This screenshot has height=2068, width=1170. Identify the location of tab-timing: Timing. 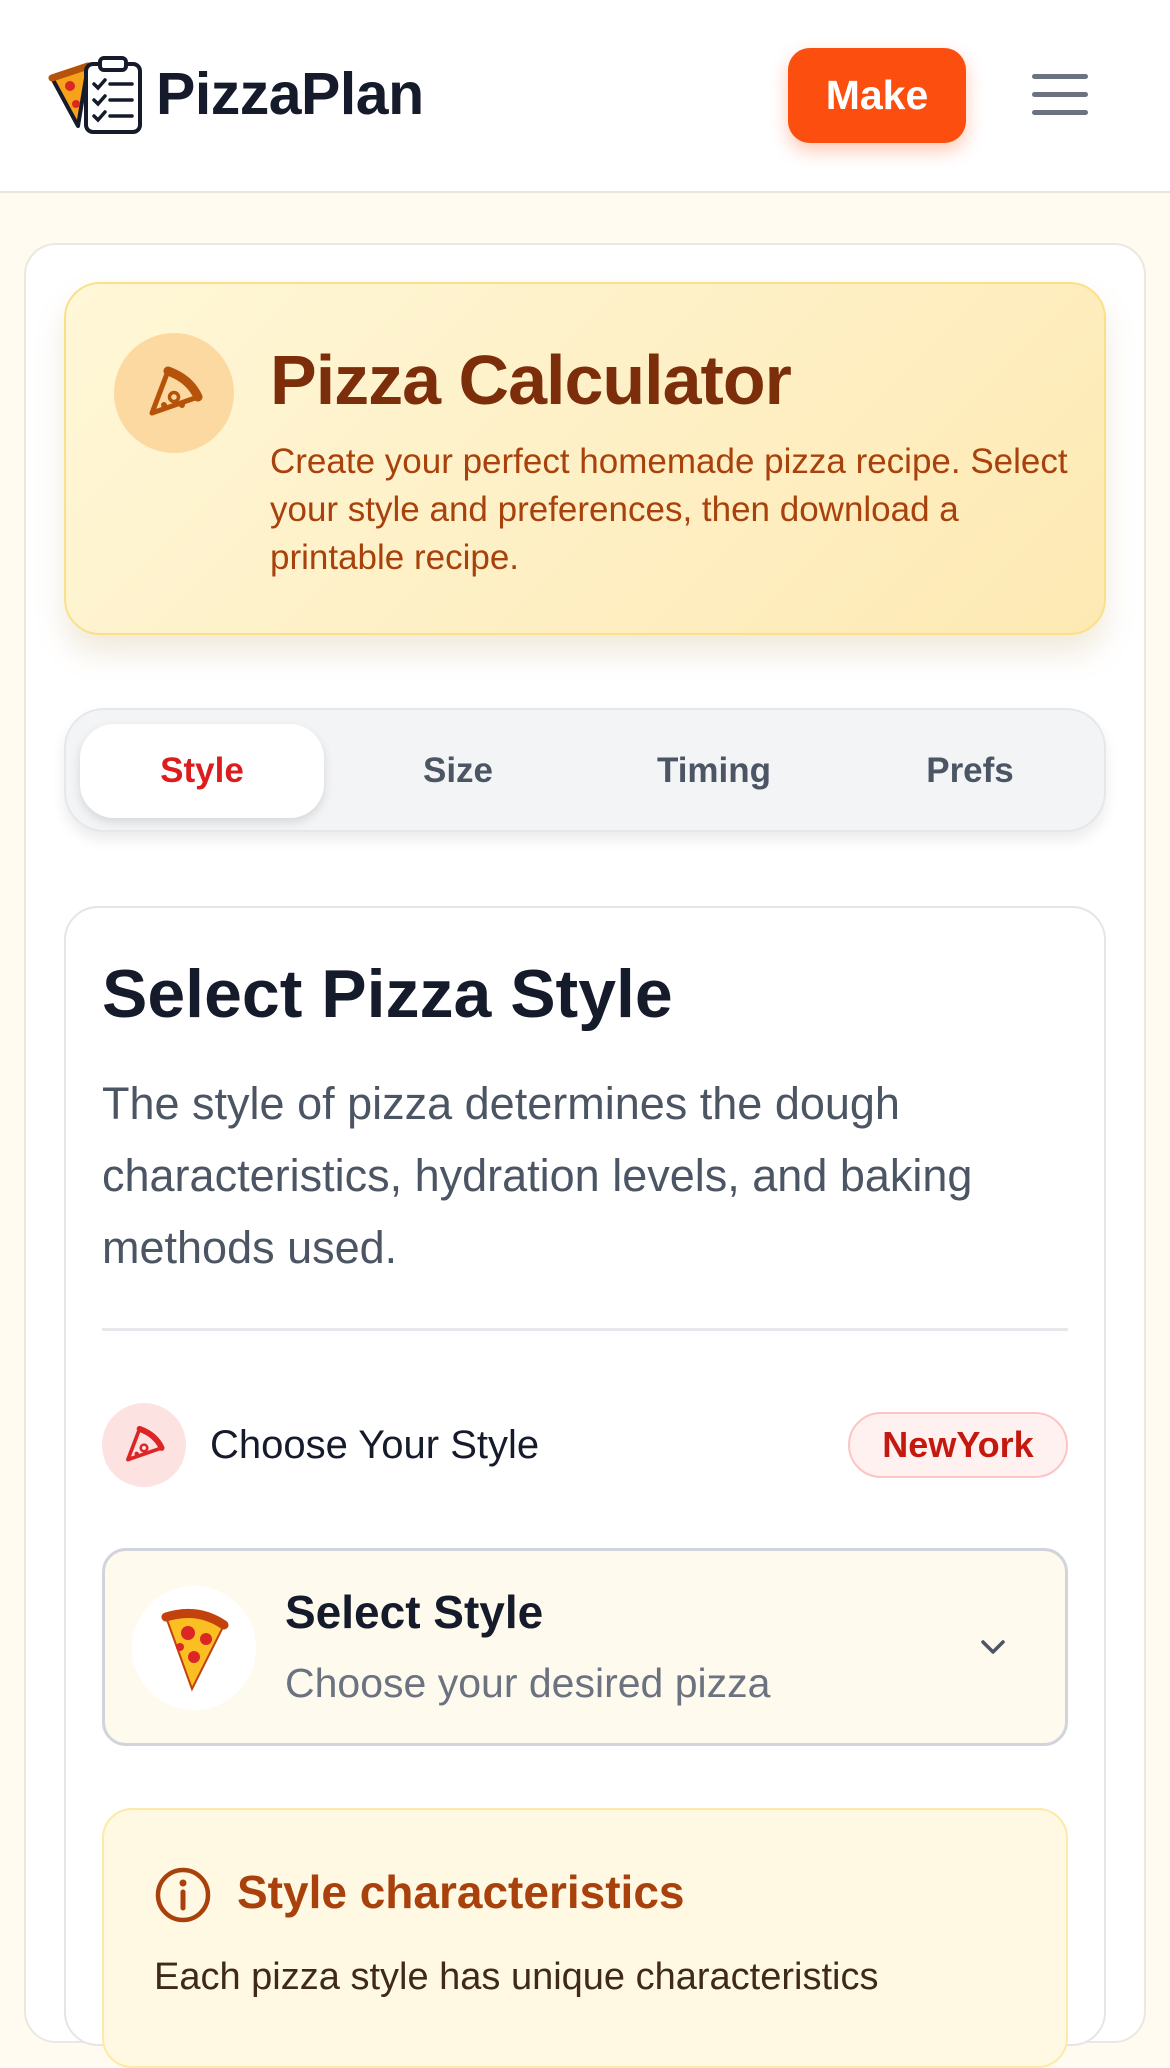
(714, 771).